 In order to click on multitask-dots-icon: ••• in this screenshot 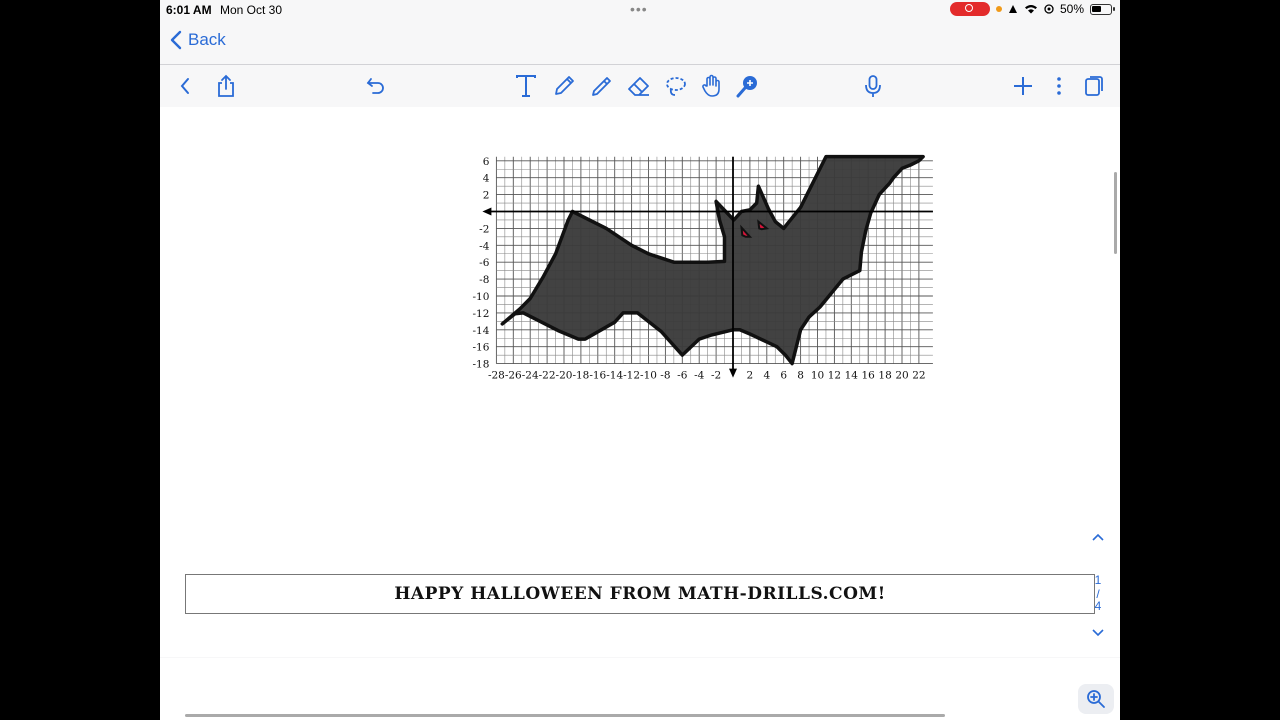, I will do `click(639, 9)`.